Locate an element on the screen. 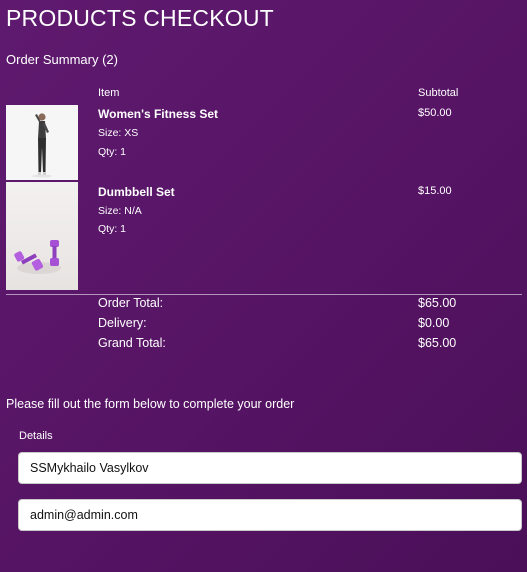  page-title: PRODUCTS CHECKOUT is located at coordinates (140, 18).